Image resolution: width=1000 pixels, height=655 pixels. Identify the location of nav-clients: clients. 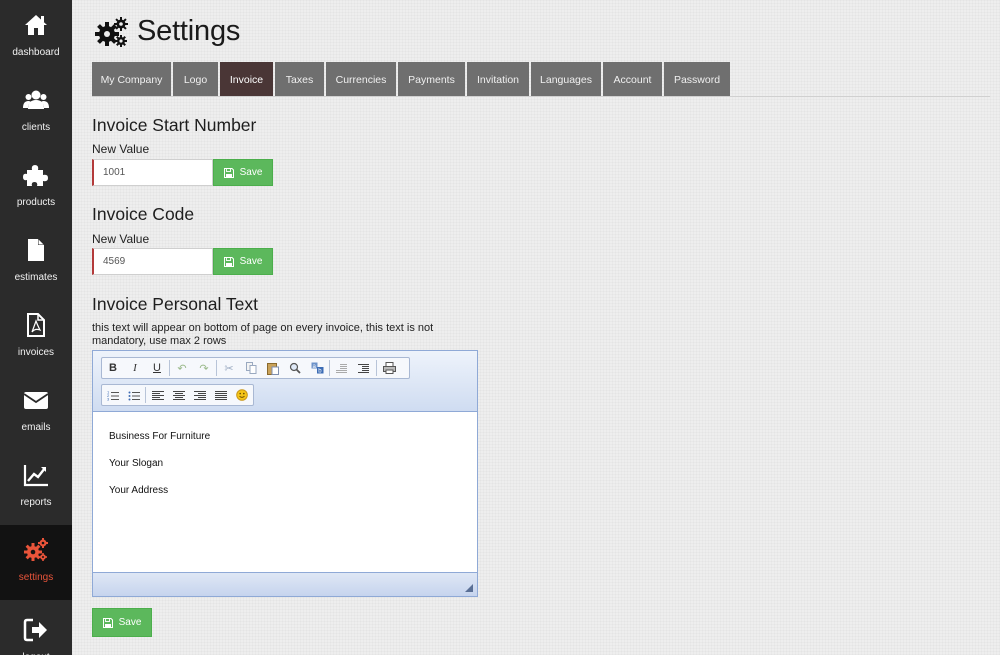
(36, 112).